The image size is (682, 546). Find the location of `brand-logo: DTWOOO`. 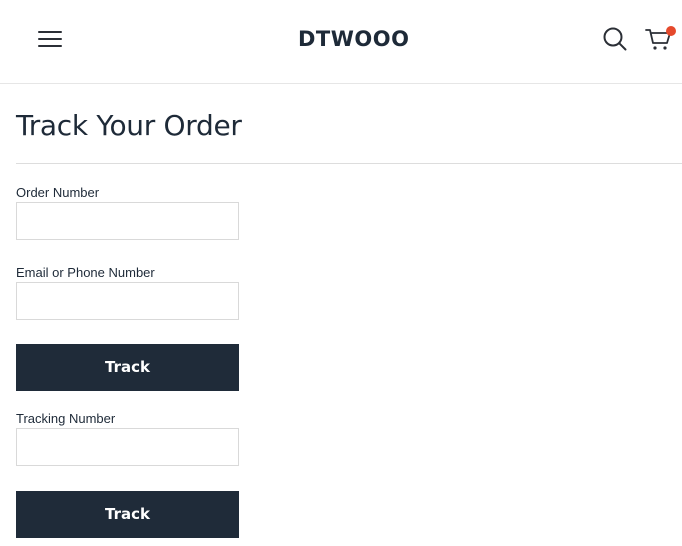

brand-logo: DTWOOO is located at coordinates (356, 39).